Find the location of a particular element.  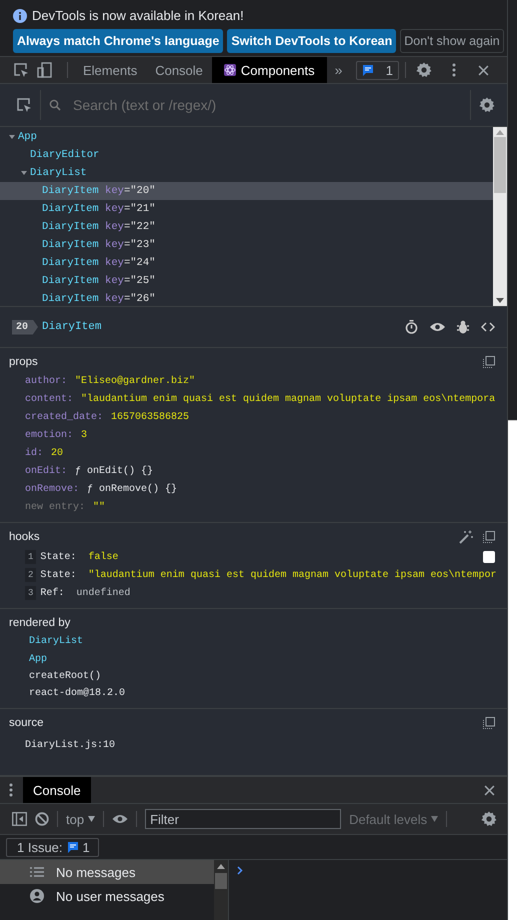

tree-row: DiaryItem key="23" is located at coordinates (246, 245).